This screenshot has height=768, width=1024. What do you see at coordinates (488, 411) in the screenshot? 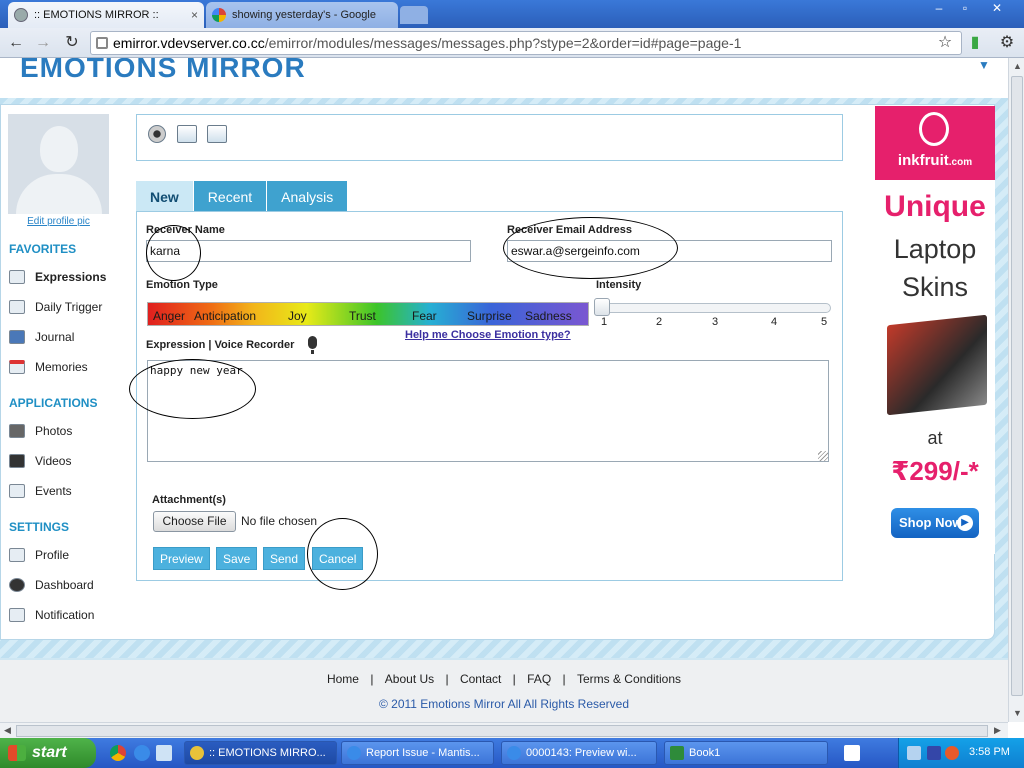
I see `expression-textarea: happy new year` at bounding box center [488, 411].